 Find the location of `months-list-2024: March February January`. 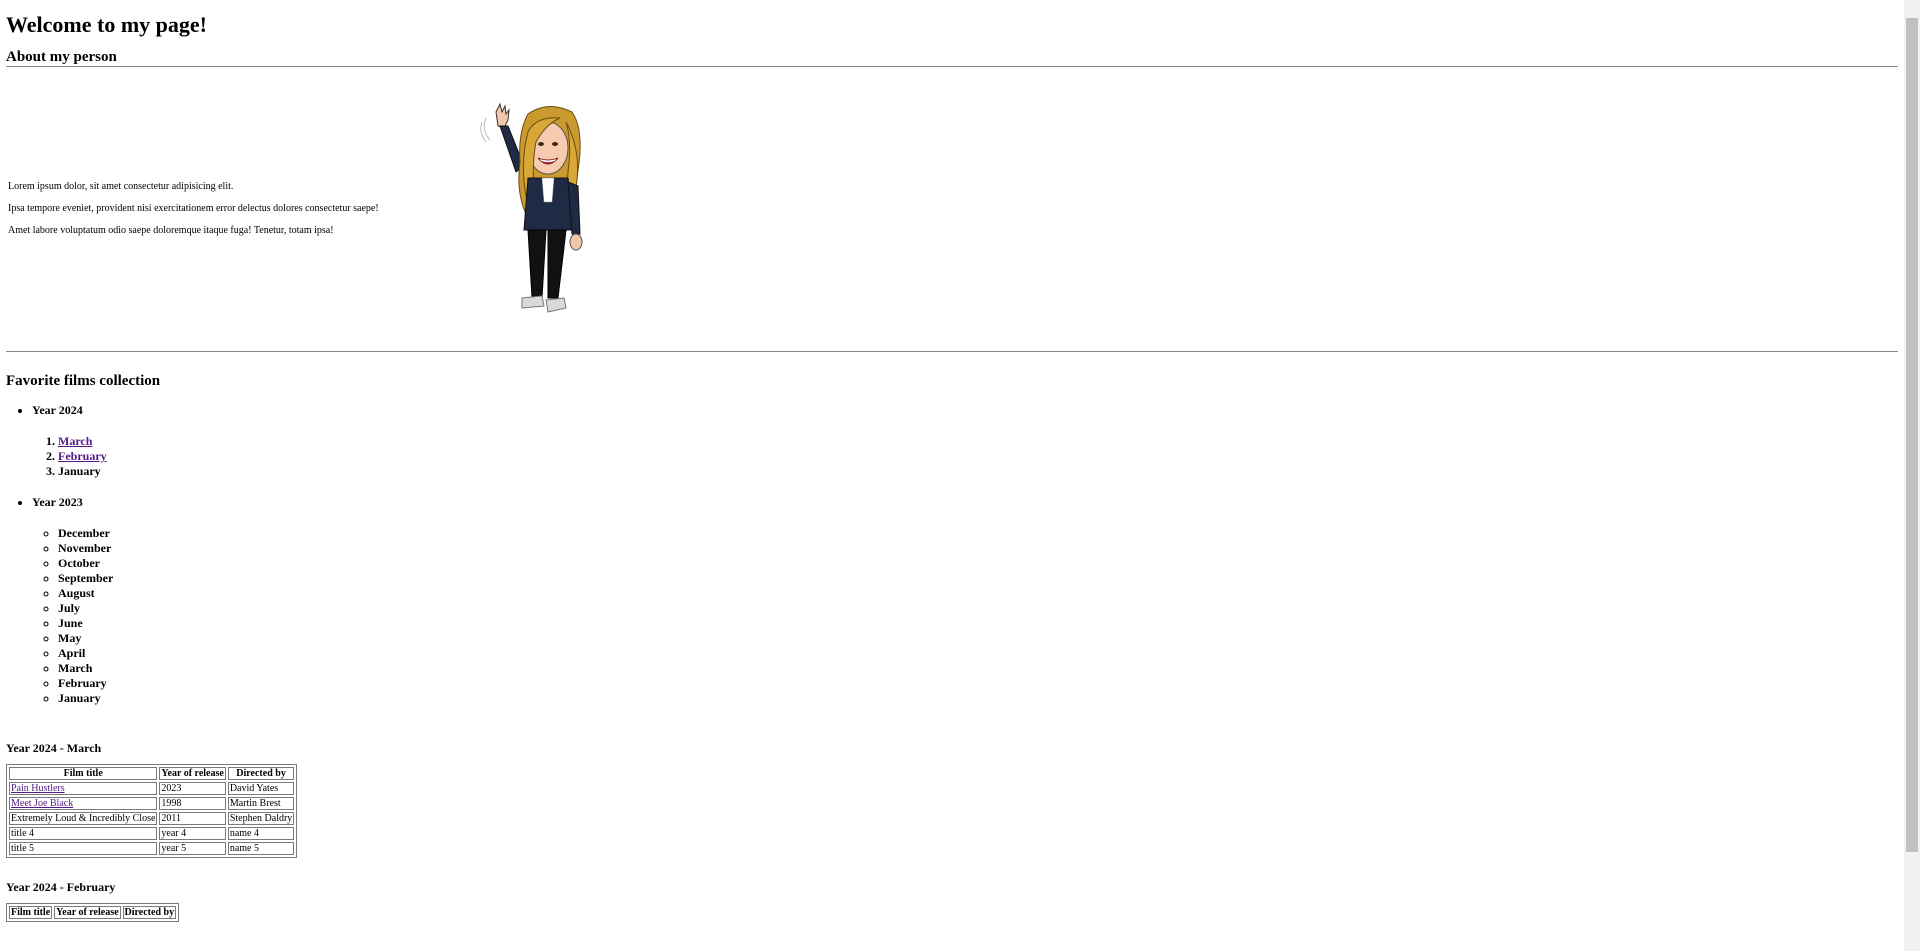

months-list-2024: March February January is located at coordinates (965, 456).